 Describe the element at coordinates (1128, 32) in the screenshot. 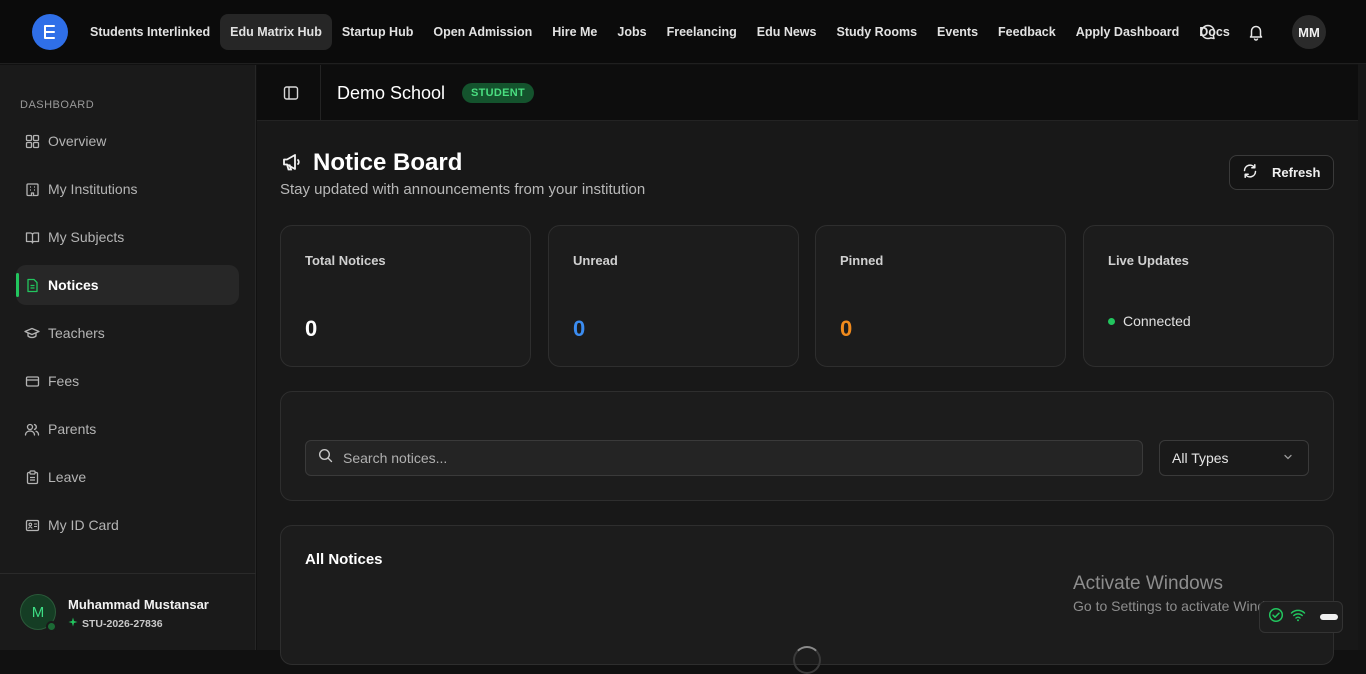

I see `nav-apply-dashboard: Apply Dashboard` at that location.